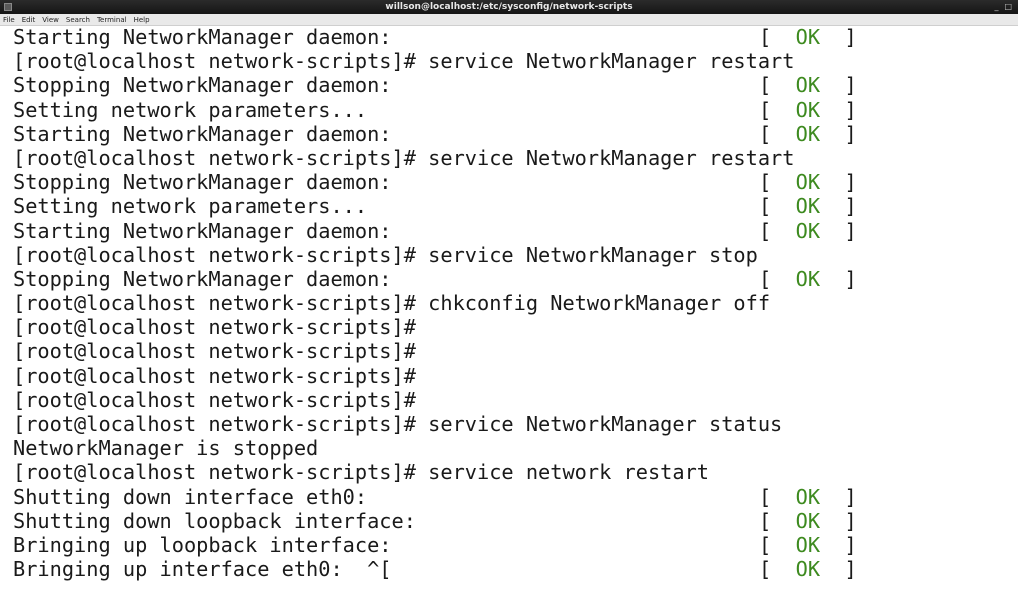  What do you see at coordinates (202, 544) in the screenshot?
I see `terminal-line-text: Bringing up loopback interface:` at bounding box center [202, 544].